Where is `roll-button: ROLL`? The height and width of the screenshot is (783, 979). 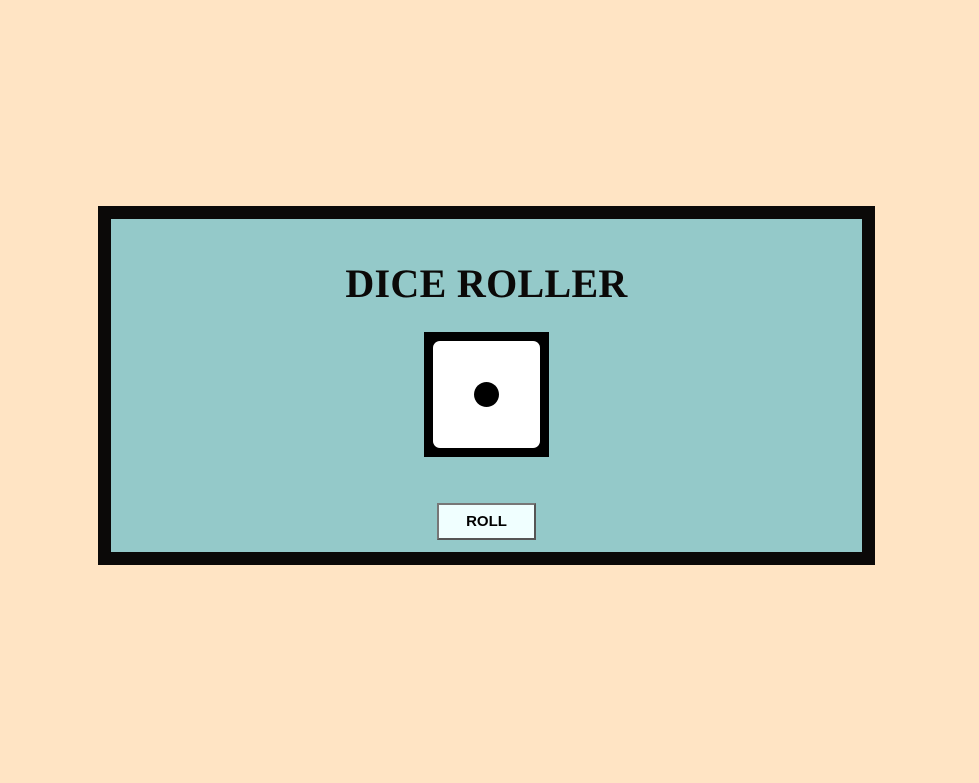
roll-button: ROLL is located at coordinates (486, 521).